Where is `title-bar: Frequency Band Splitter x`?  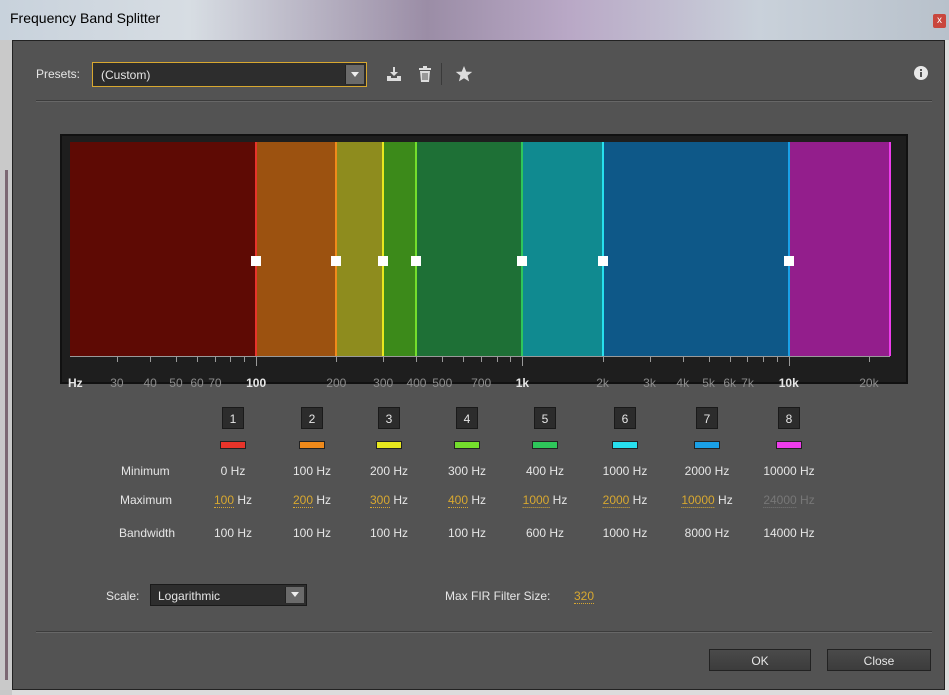
title-bar: Frequency Band Splitter x is located at coordinates (474, 20).